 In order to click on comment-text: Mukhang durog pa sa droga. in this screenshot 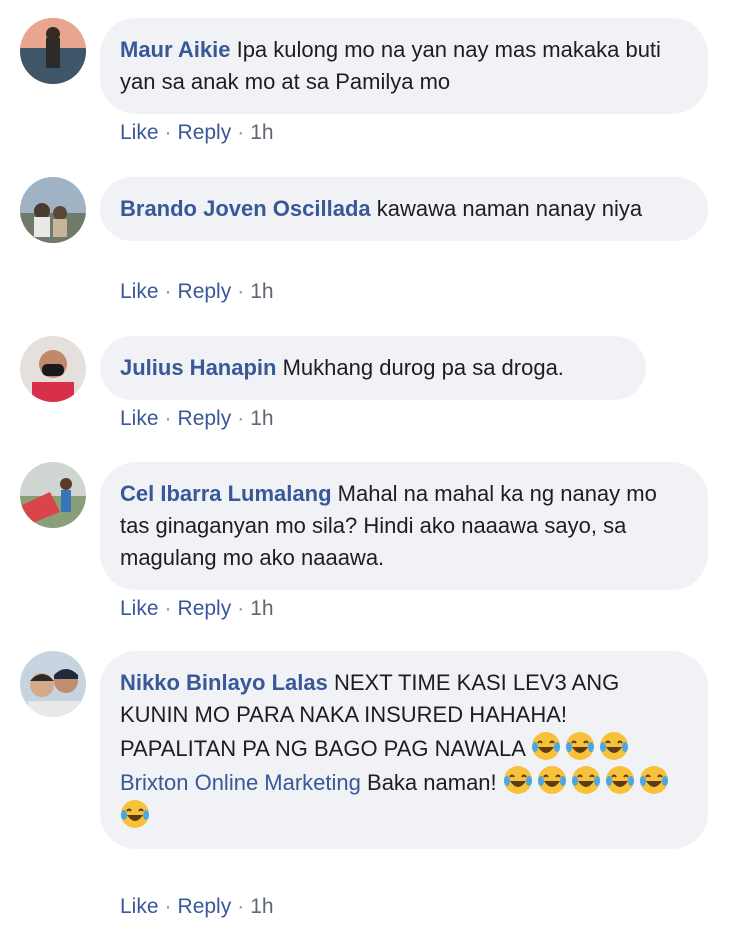, I will do `click(423, 367)`.